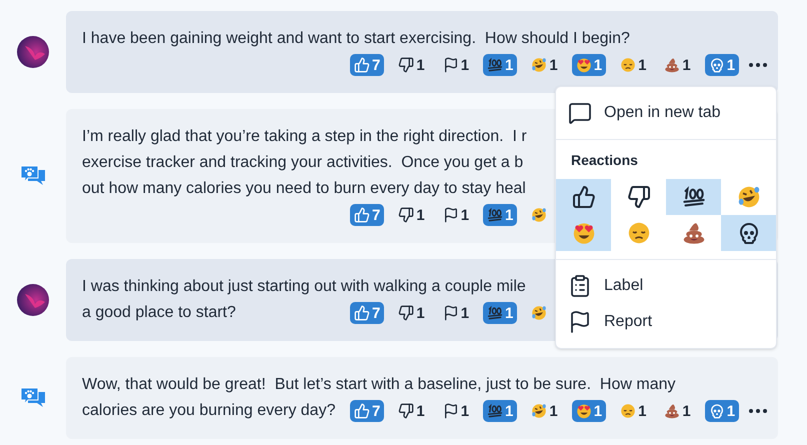  What do you see at coordinates (666, 322) in the screenshot?
I see `menu-item: Report` at bounding box center [666, 322].